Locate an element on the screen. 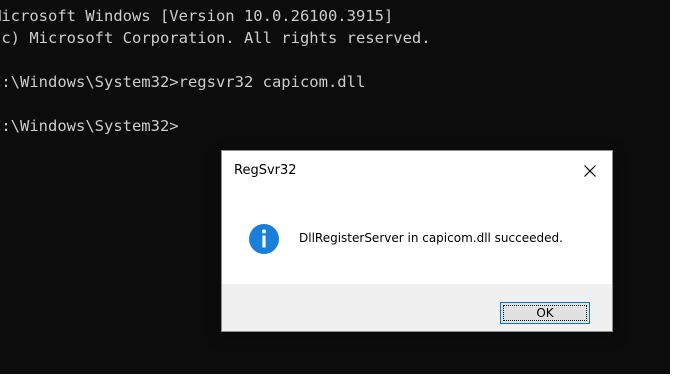 Image resolution: width=674 pixels, height=380 pixels. close-button is located at coordinates (590, 171).